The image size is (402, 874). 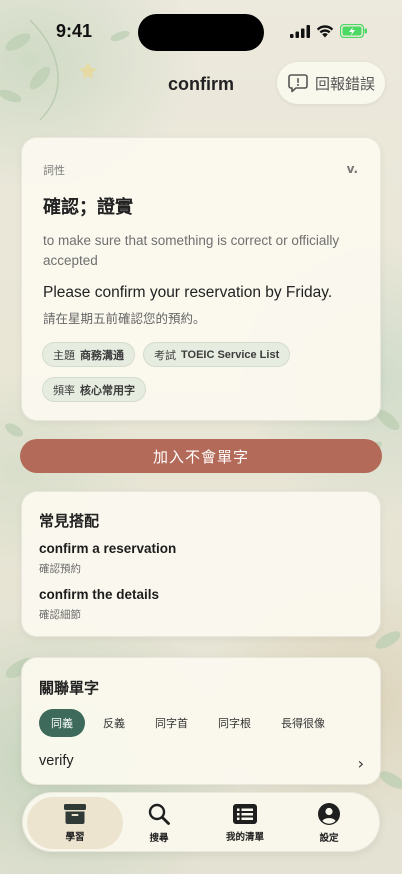 What do you see at coordinates (171, 723) in the screenshot?
I see `tab-same-prefix: 同字首` at bounding box center [171, 723].